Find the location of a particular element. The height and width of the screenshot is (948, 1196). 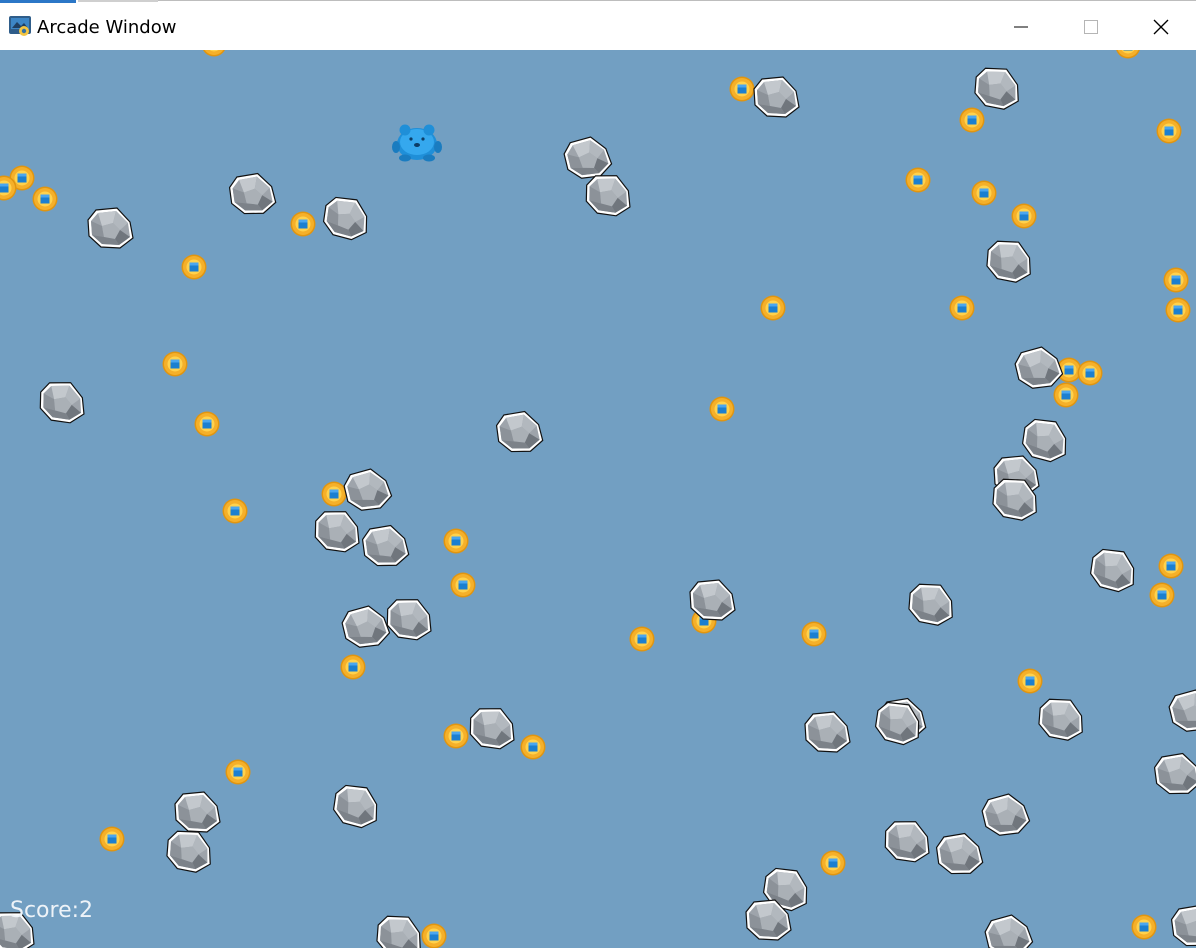

close-button is located at coordinates (1161, 27).